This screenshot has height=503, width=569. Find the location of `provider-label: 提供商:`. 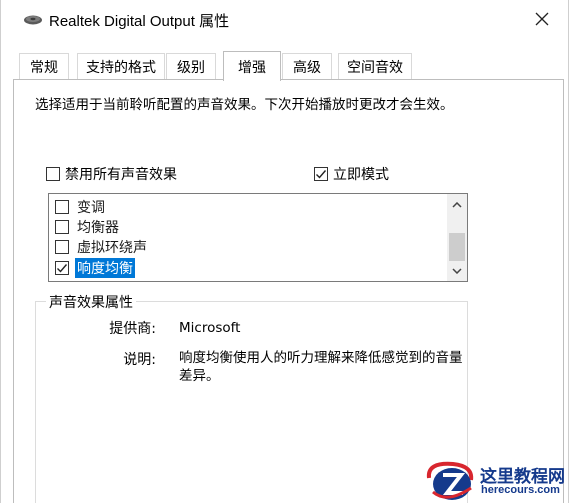

provider-label: 提供商: is located at coordinates (132, 329).